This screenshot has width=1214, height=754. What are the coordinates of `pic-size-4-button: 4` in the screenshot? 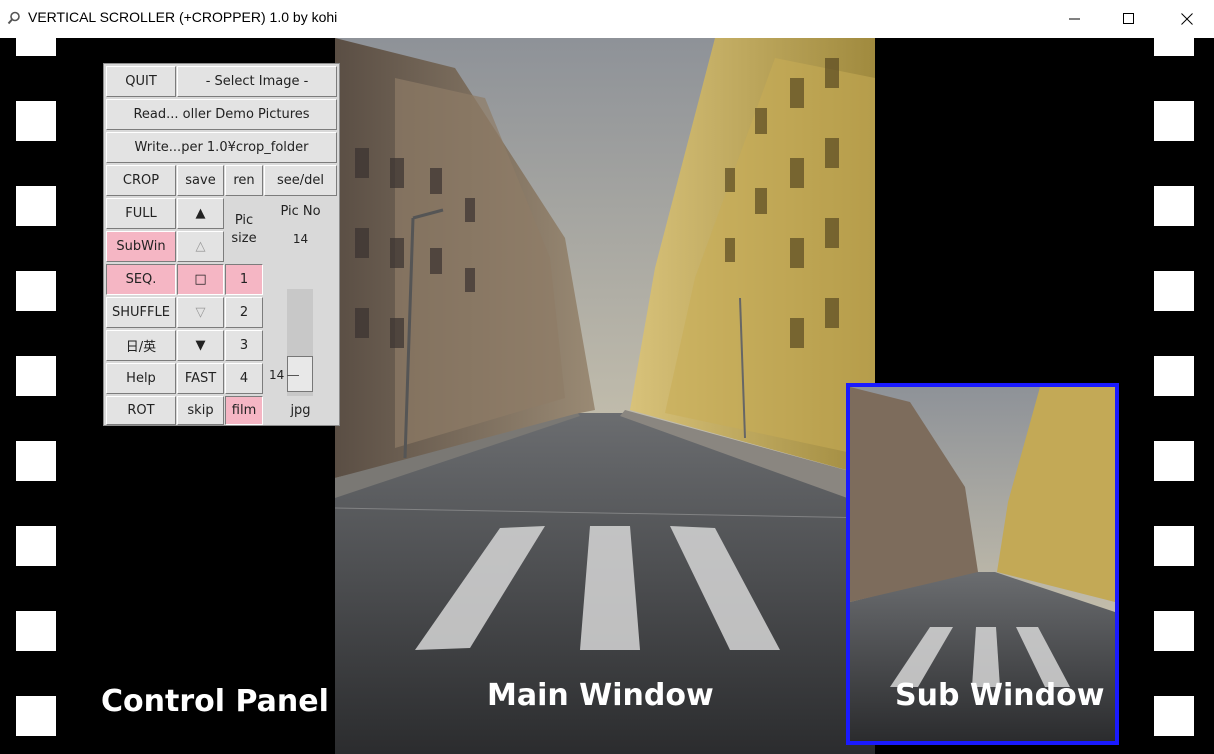 It's located at (244, 378).